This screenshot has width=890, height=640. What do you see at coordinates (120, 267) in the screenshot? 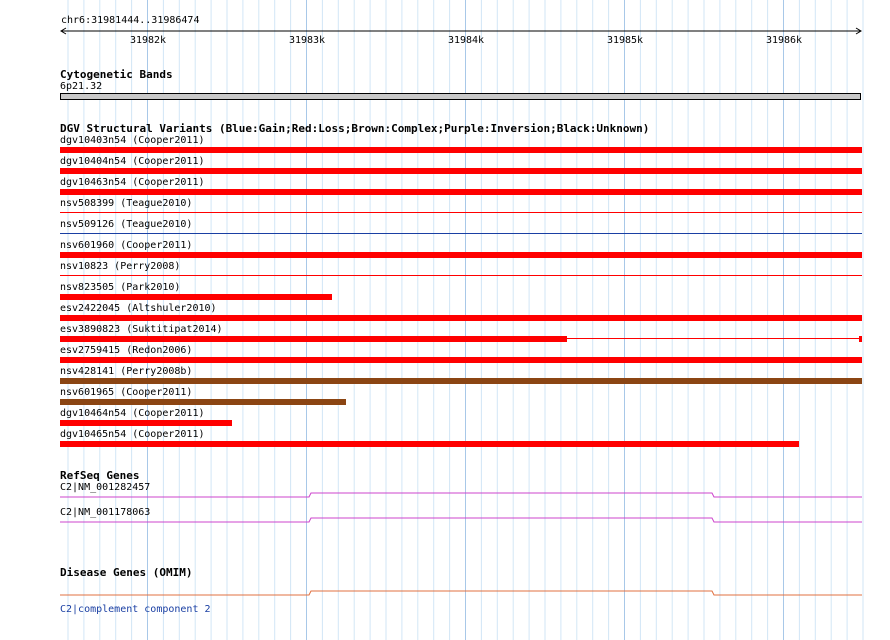
I see `variant-label: nsv10823 (Perry2008)` at bounding box center [120, 267].